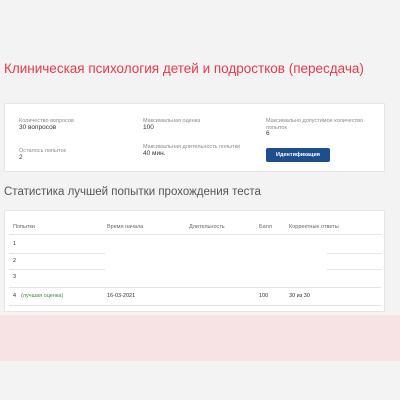 The image size is (400, 400). What do you see at coordinates (24, 227) in the screenshot?
I see `column-header-attempt: Попытки` at bounding box center [24, 227].